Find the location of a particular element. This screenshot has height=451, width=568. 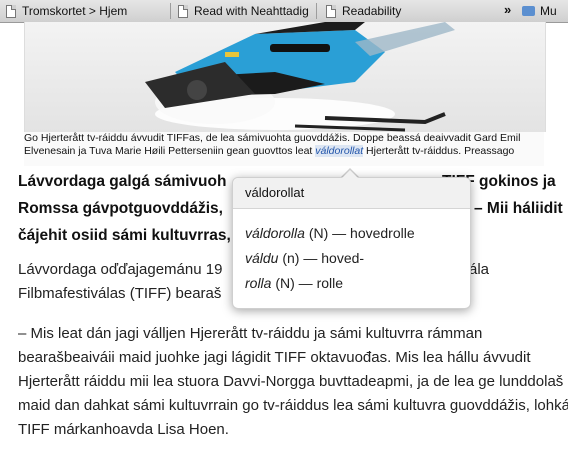

bookmark-read-with-neahttadig: Read with Neahttadig is located at coordinates (243, 11).